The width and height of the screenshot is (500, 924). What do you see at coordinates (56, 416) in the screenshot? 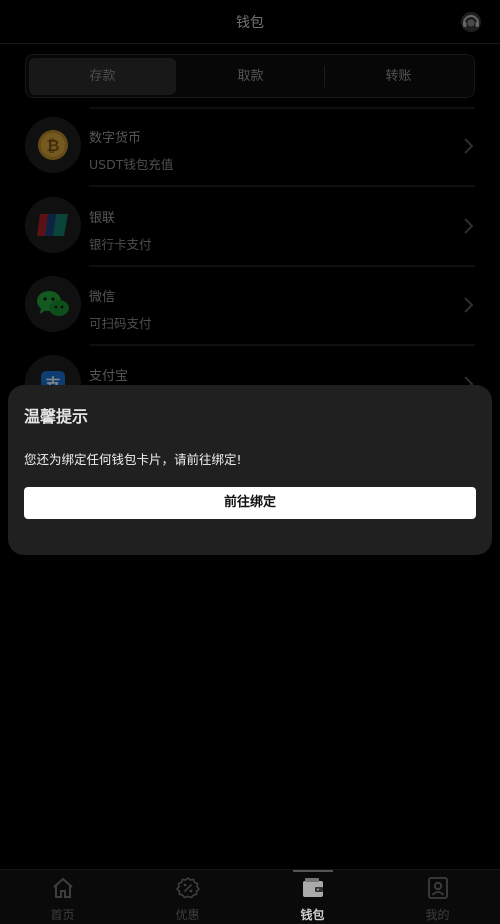
I see `dialog-title: 温馨提示` at bounding box center [56, 416].